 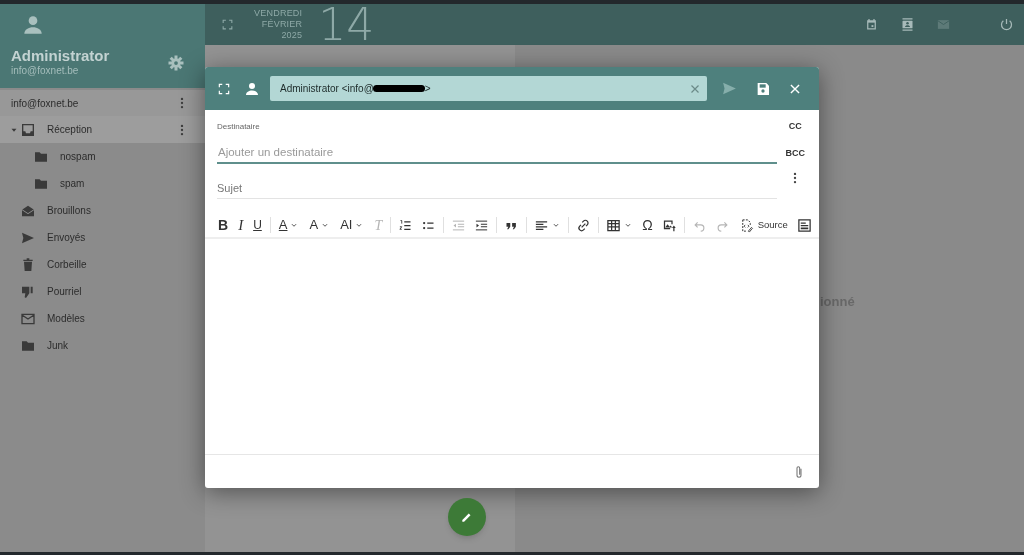 I want to click on month-label: FÉVRIER, so click(x=282, y=24).